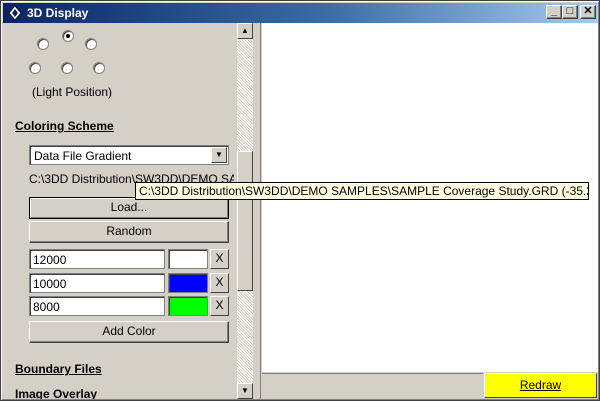 The width and height of the screenshot is (600, 401). I want to click on panel-scrollbar: ▲ ▼, so click(245, 211).